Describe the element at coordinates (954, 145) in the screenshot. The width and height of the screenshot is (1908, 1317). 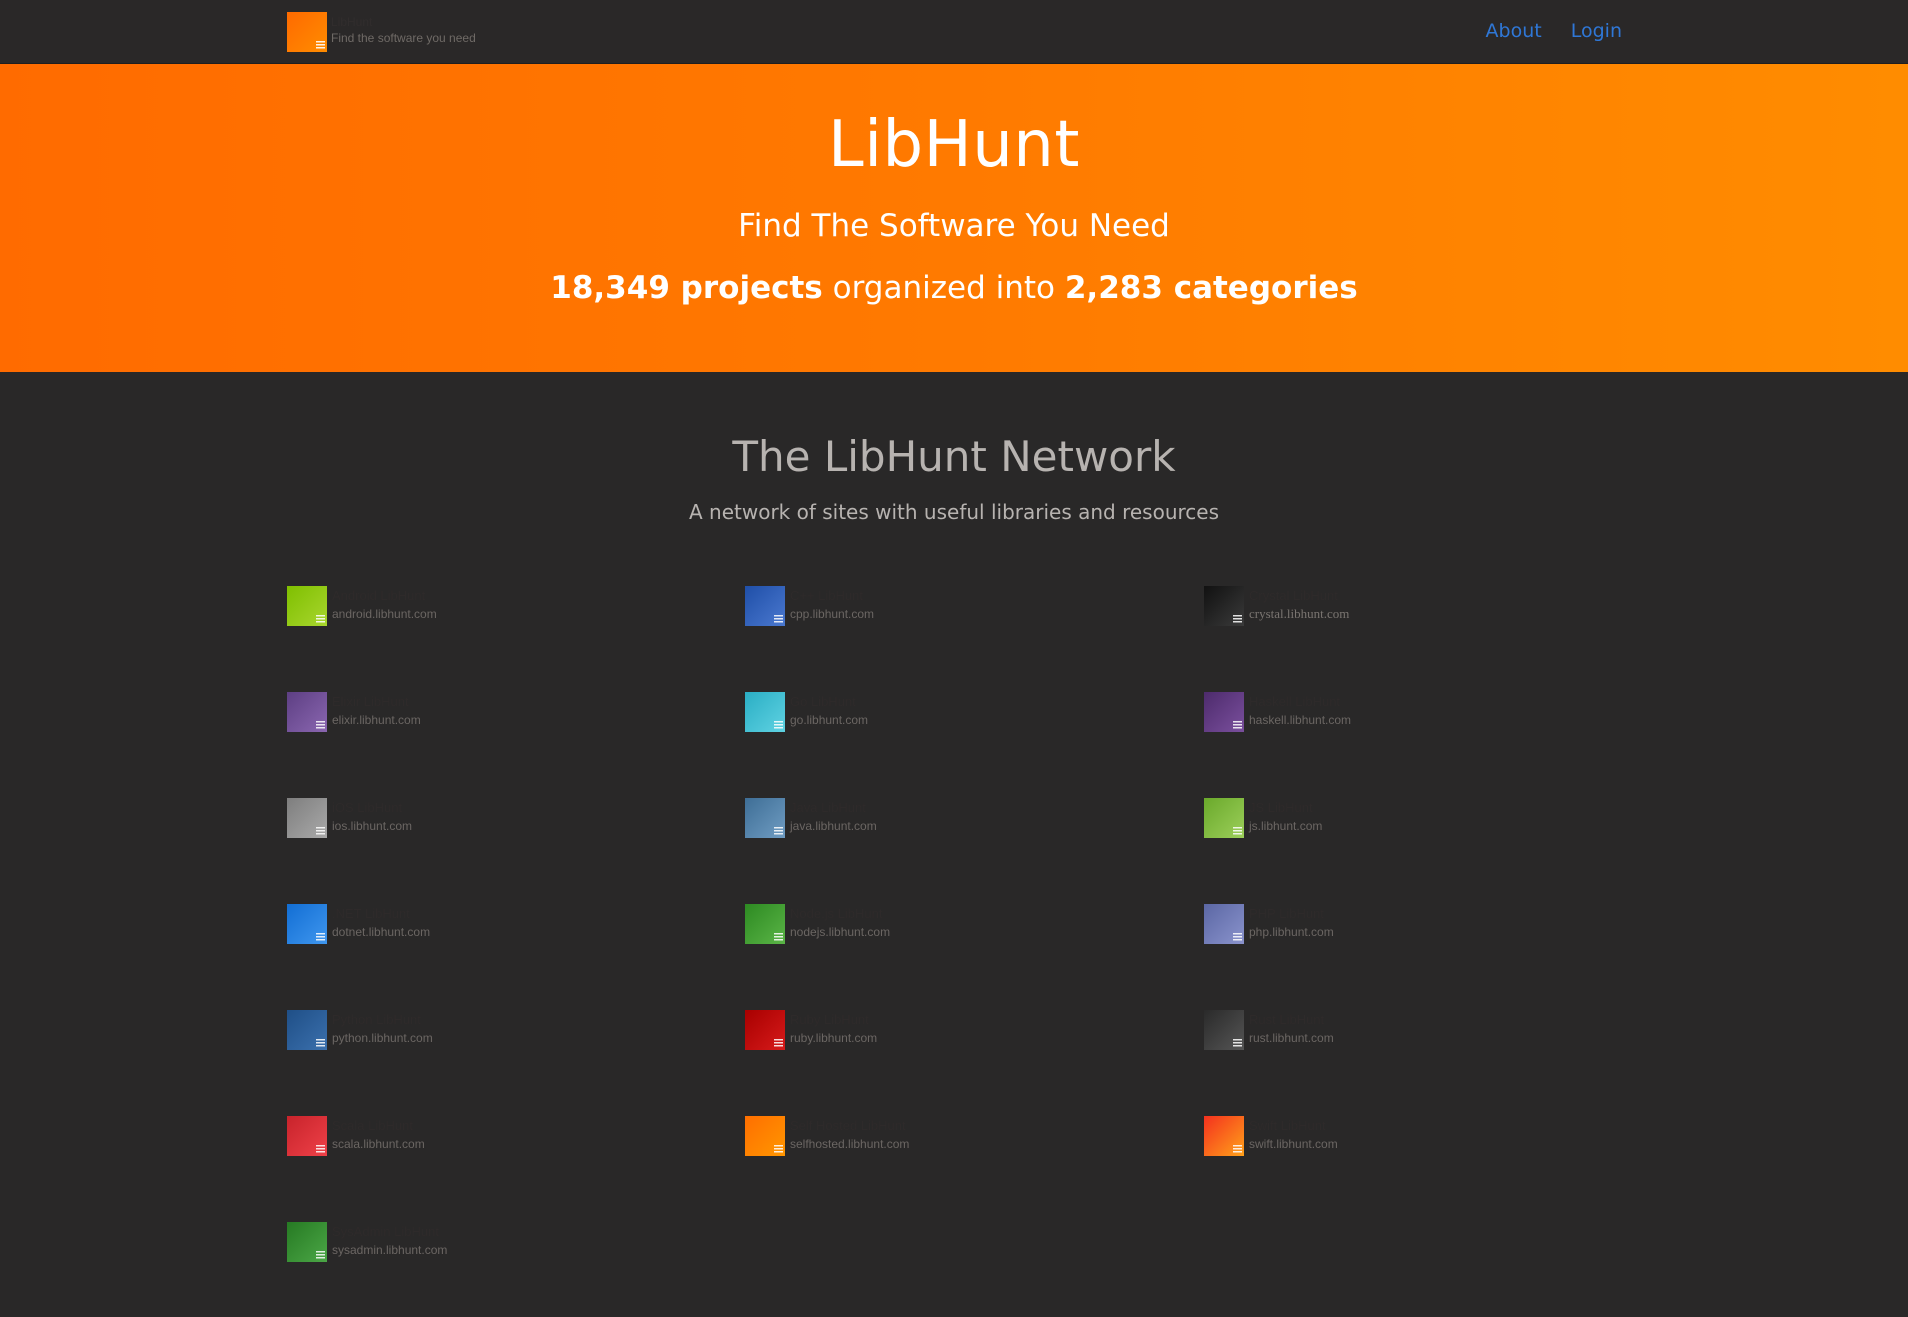
I see `hero-title: LibHunt` at that location.